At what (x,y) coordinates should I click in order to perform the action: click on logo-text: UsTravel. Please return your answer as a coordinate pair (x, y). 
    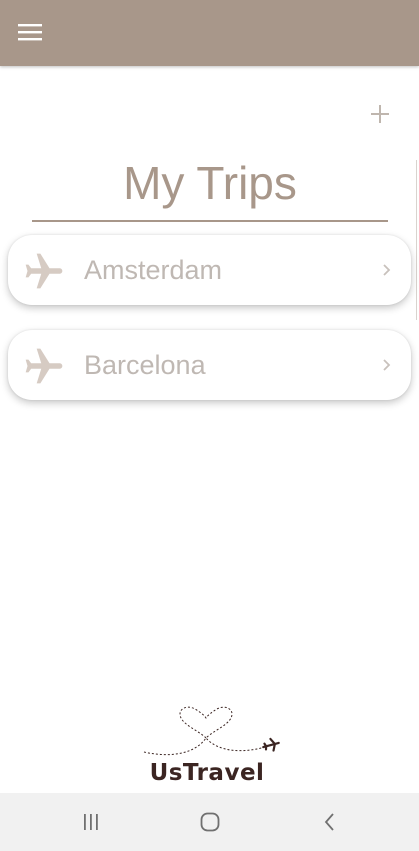
    Looking at the image, I should click on (207, 773).